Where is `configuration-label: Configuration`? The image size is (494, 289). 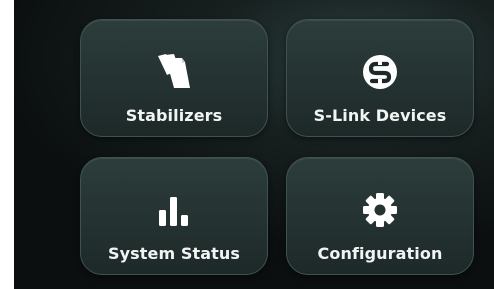 configuration-label: Configuration is located at coordinates (380, 253).